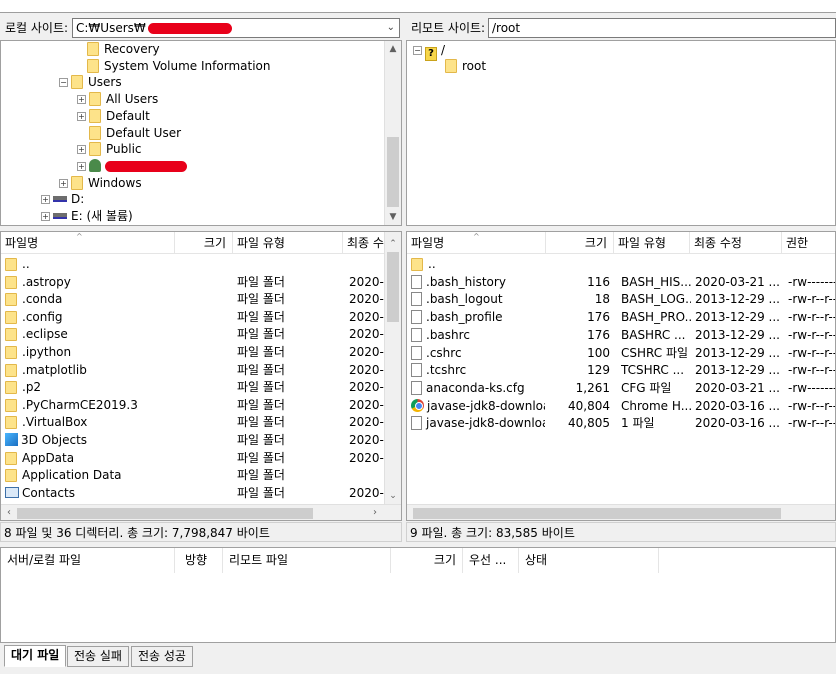 The width and height of the screenshot is (836, 674). Describe the element at coordinates (201, 300) in the screenshot. I see `table-row: .conda 파일 폴더 2020-0` at that location.